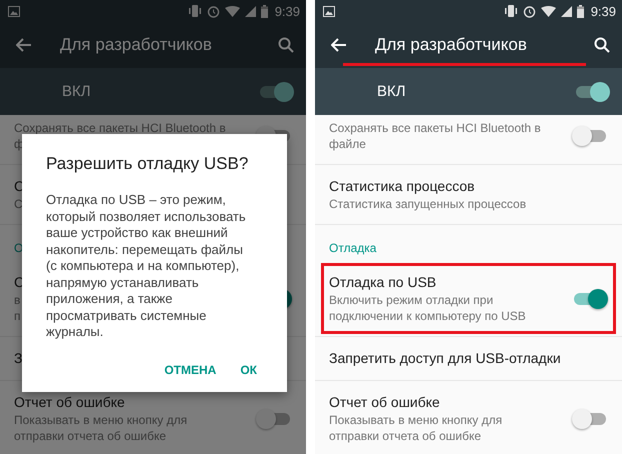 This screenshot has height=454, width=622. I want to click on setting-description: Статистика запущенных процессов, so click(427, 204).